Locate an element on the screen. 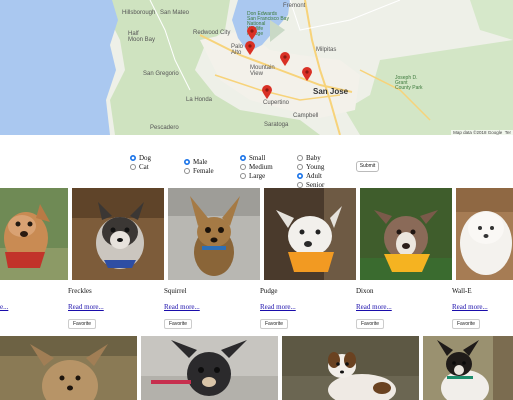  option-label: Dog is located at coordinates (145, 157).